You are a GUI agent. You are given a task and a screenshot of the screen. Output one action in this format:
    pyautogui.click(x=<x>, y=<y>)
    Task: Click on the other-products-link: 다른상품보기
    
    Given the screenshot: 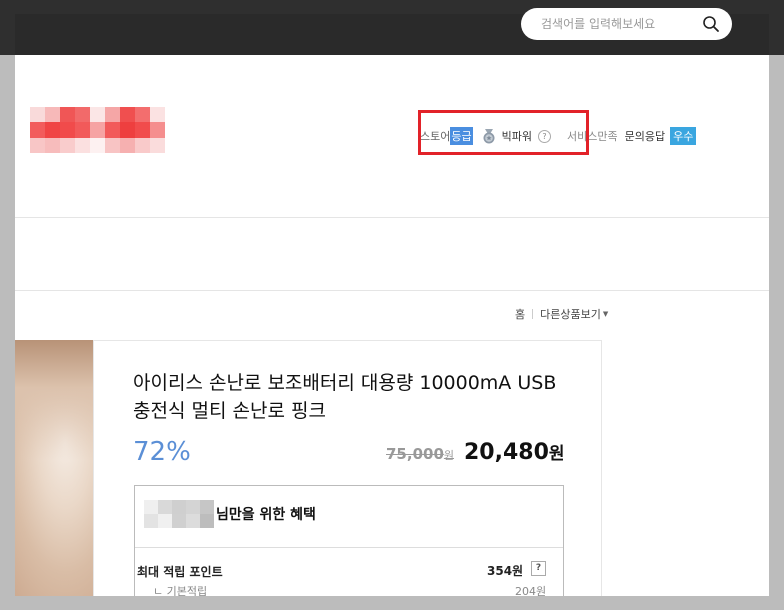 What is the action you would take?
    pyautogui.click(x=570, y=314)
    